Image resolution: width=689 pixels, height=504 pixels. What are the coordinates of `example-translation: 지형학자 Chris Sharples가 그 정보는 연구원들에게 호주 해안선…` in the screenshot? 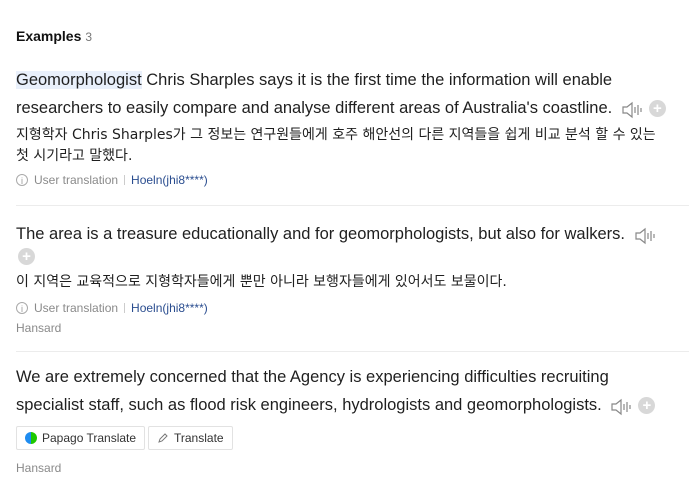 It's located at (336, 145).